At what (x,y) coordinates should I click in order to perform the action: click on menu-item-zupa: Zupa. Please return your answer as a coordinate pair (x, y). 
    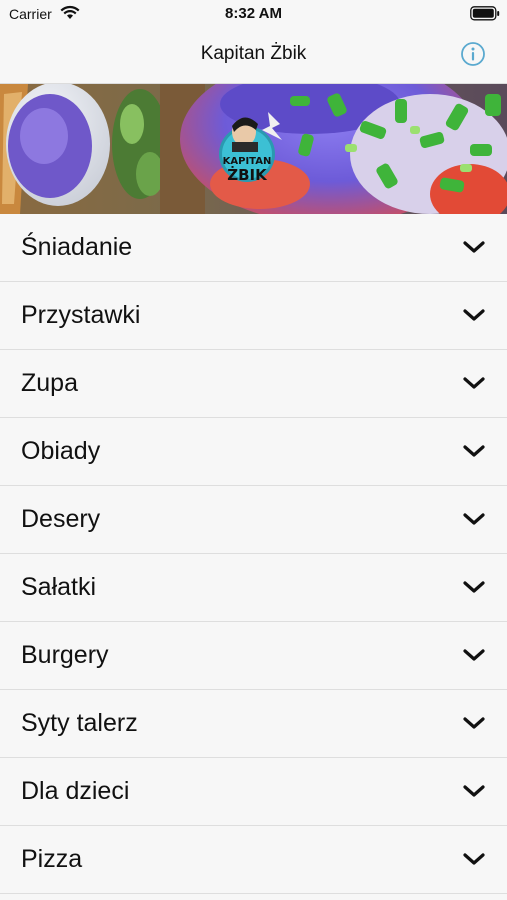
    Looking at the image, I should click on (253, 384).